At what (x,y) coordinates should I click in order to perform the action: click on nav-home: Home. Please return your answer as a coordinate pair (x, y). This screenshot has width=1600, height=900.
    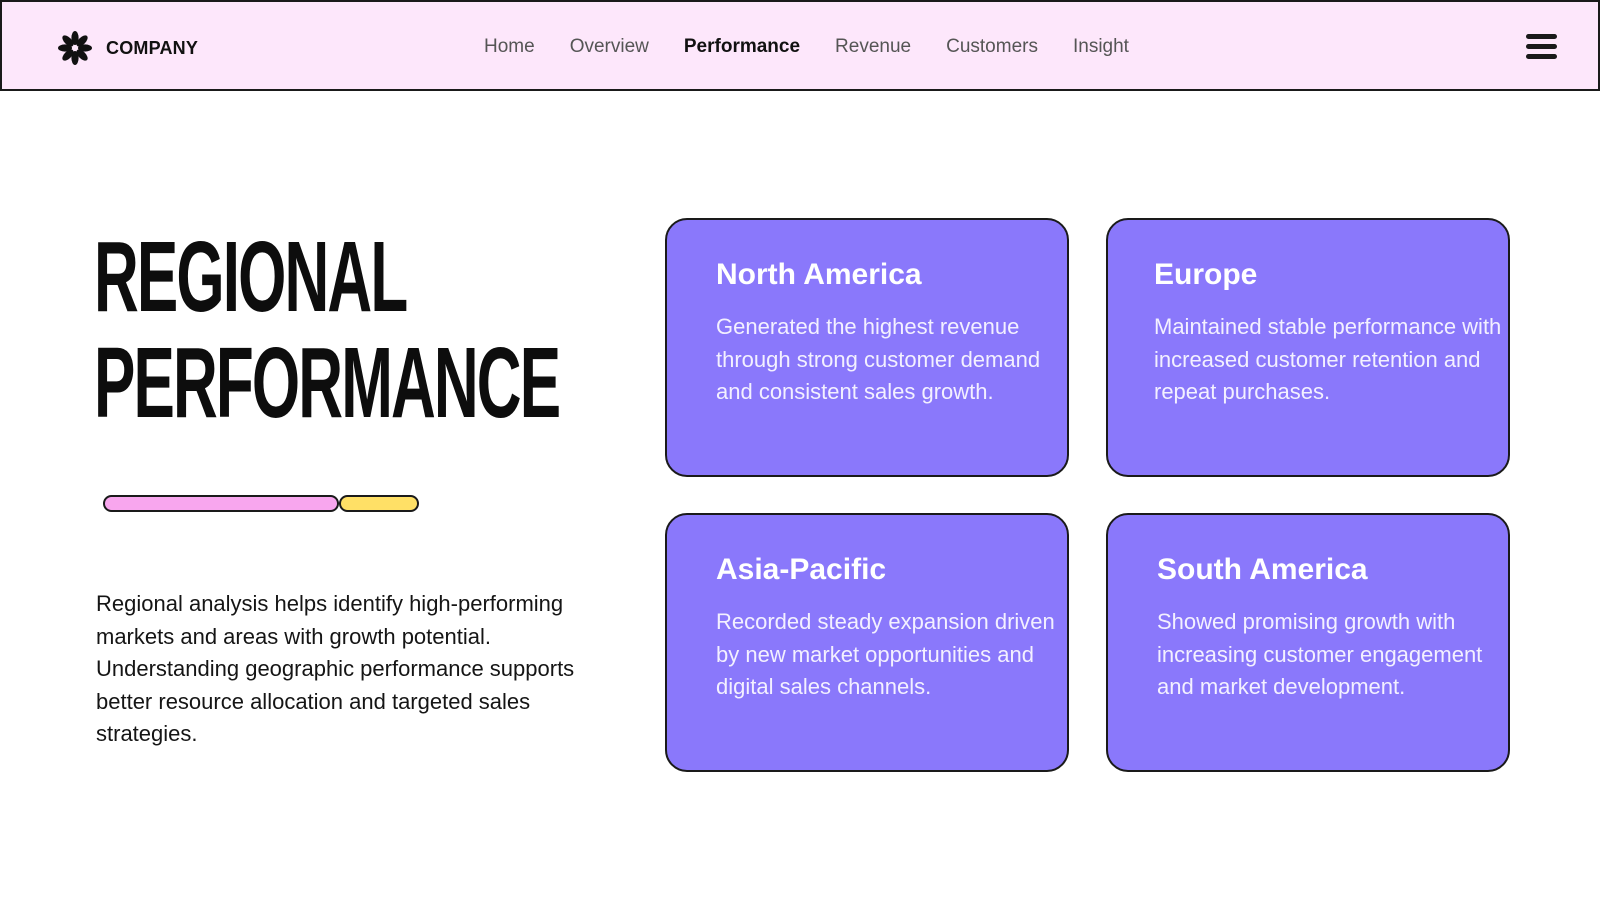
    Looking at the image, I should click on (509, 47).